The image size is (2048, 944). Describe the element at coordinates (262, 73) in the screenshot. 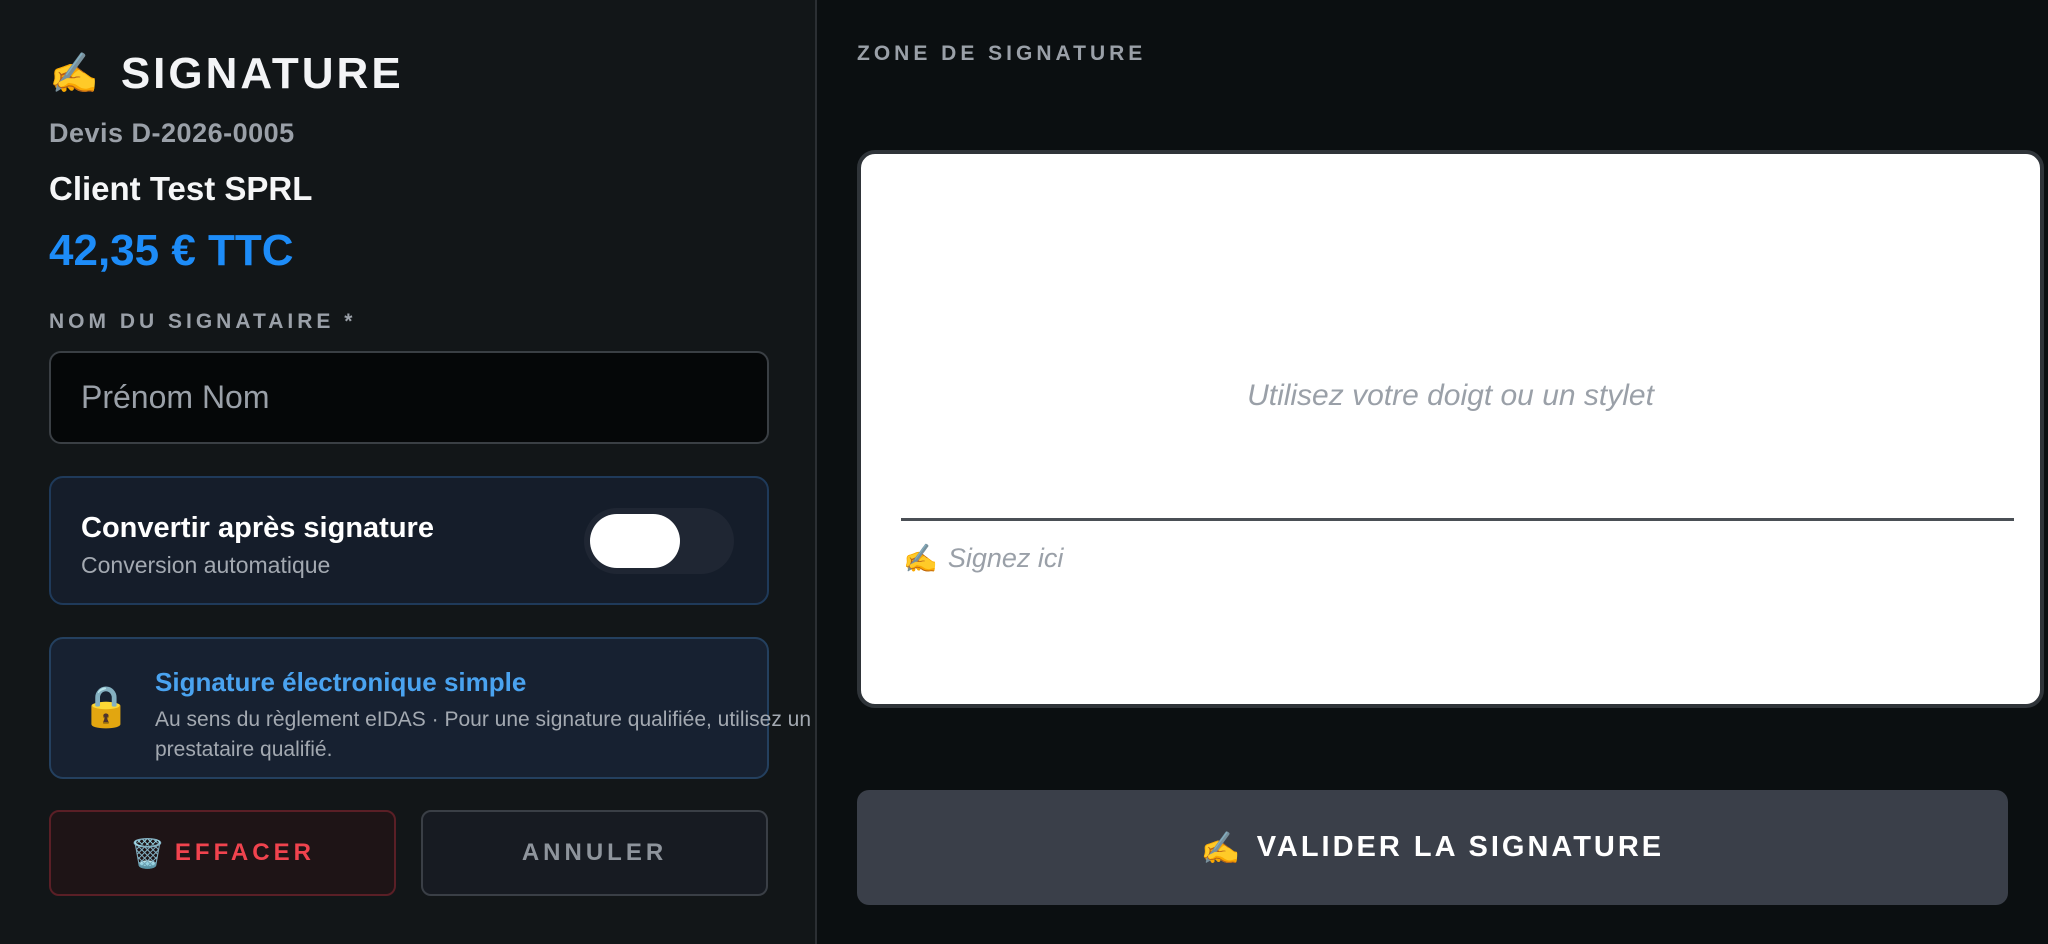

I see `page-title-text: SIGNATURE` at that location.